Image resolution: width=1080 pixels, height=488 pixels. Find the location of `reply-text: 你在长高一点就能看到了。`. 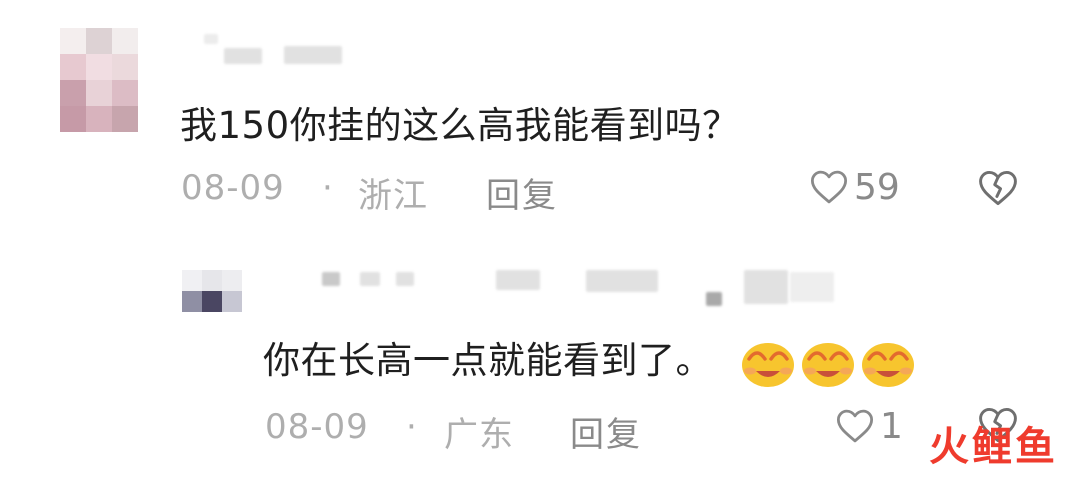

reply-text: 你在长高一点就能看到了。 is located at coordinates (591, 359).